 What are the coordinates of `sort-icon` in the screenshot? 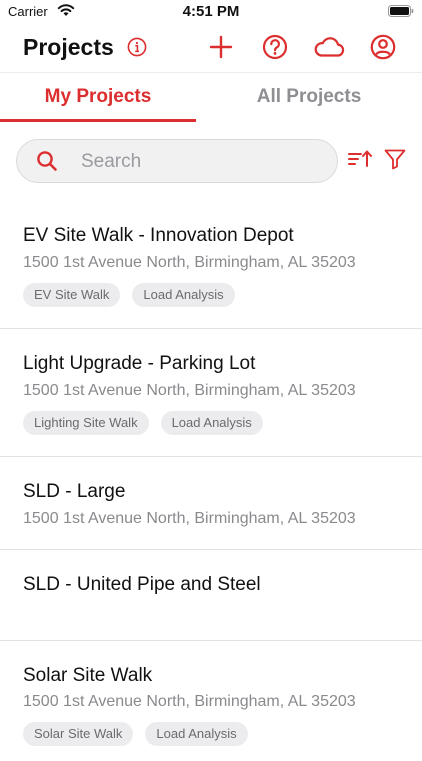 It's located at (360, 159).